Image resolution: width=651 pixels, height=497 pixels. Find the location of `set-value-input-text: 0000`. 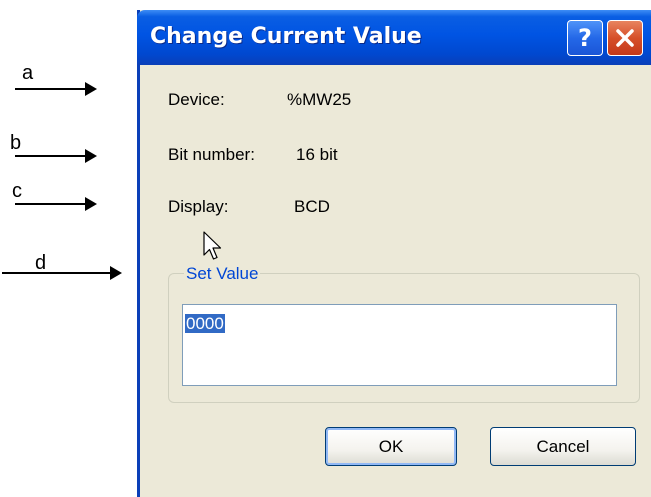

set-value-input-text: 0000 is located at coordinates (205, 323).